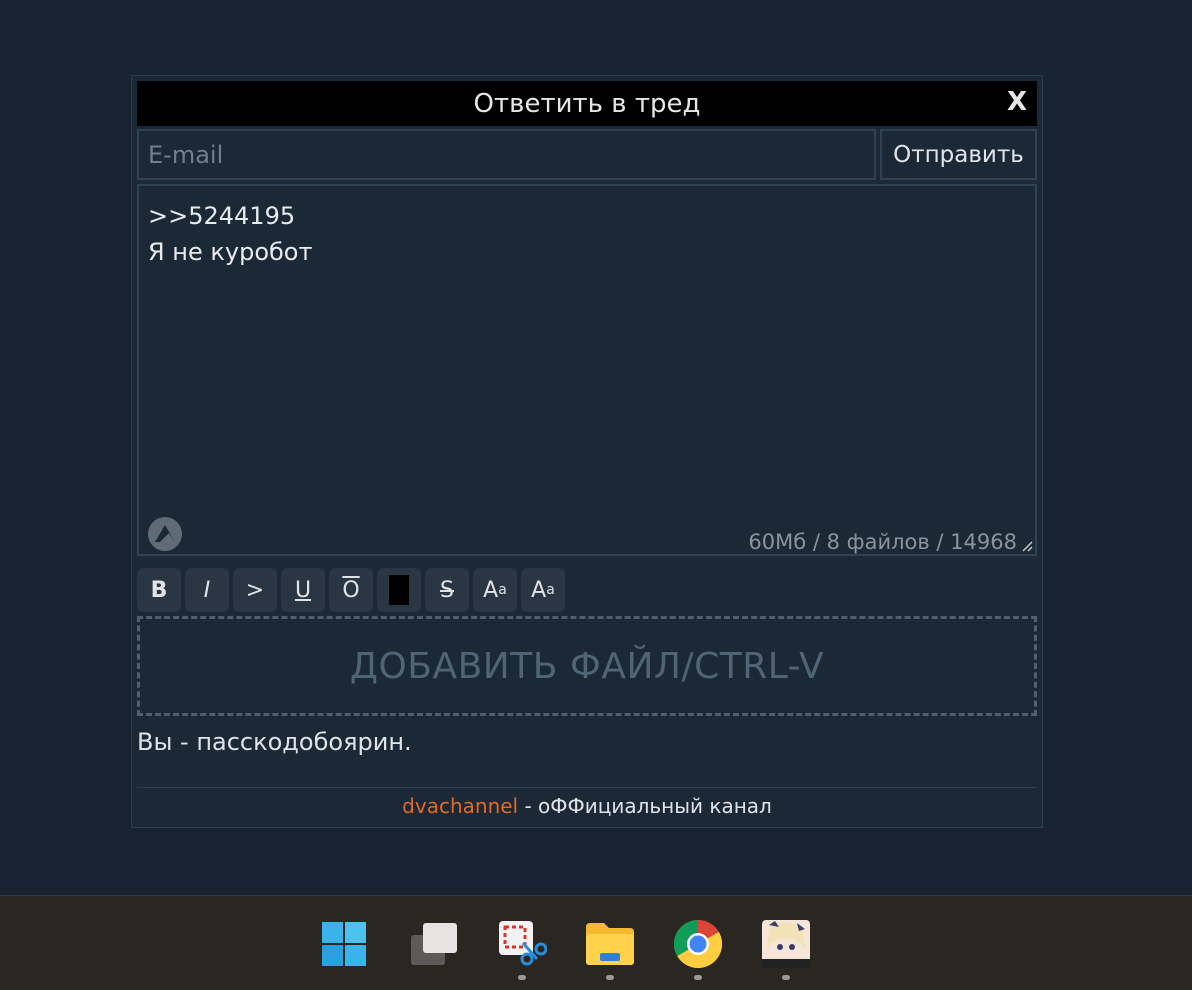  Describe the element at coordinates (1027, 546) in the screenshot. I see `resize-handle-icon` at that location.